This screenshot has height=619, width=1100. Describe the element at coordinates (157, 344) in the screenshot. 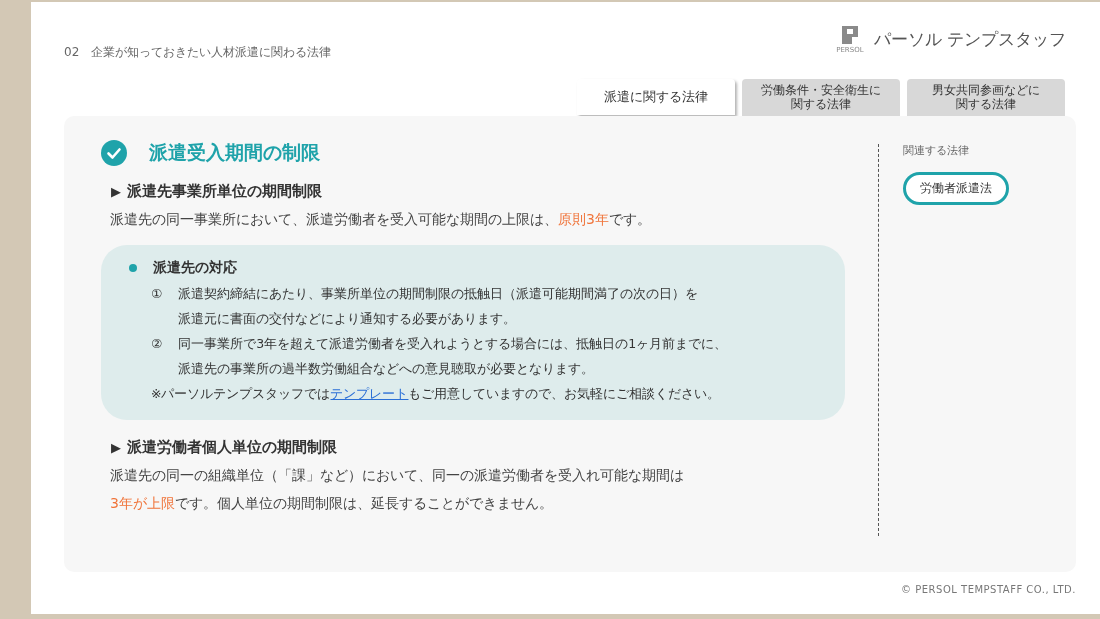

I see `item-number: ②` at that location.